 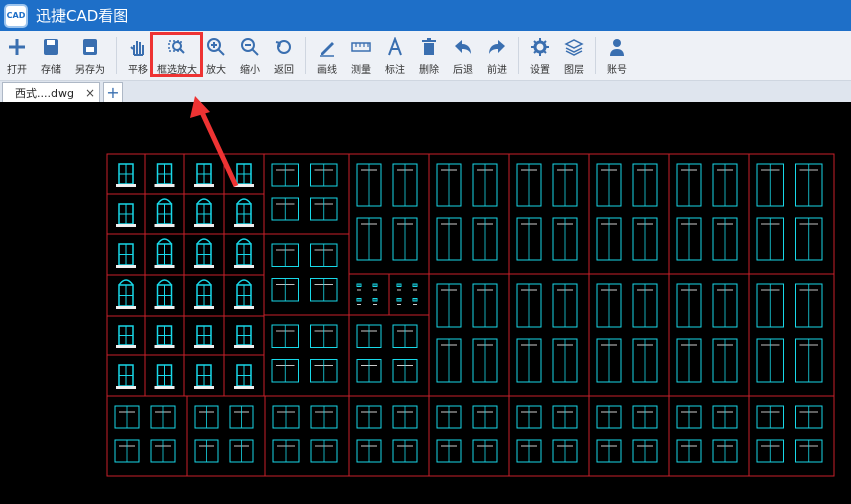 What do you see at coordinates (51, 47) in the screenshot?
I see `save-icon` at bounding box center [51, 47].